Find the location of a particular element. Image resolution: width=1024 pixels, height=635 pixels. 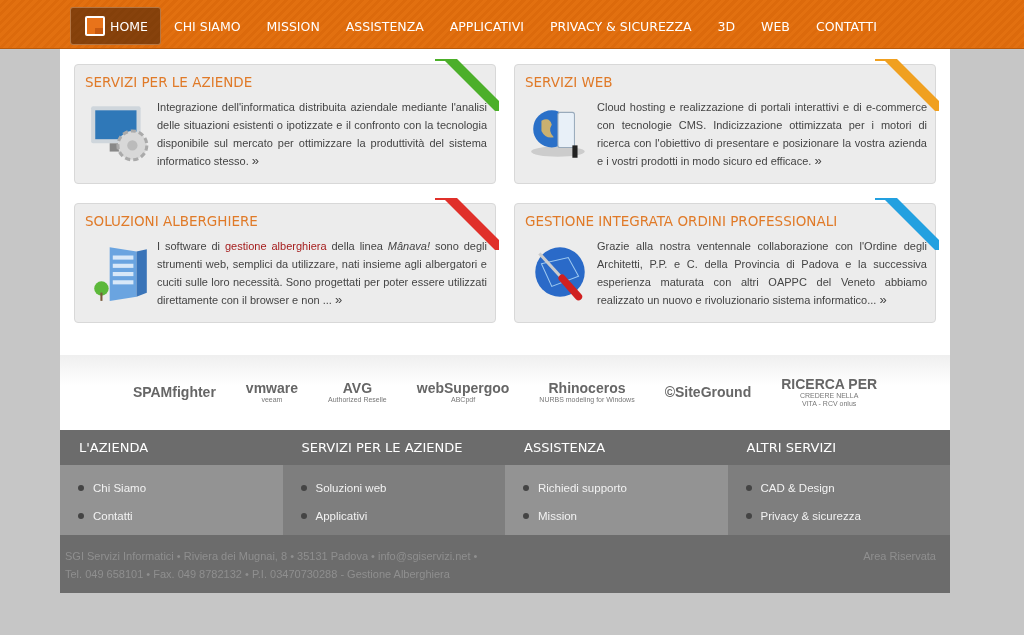

footer-link: Richiedi supporto is located at coordinates (582, 488).